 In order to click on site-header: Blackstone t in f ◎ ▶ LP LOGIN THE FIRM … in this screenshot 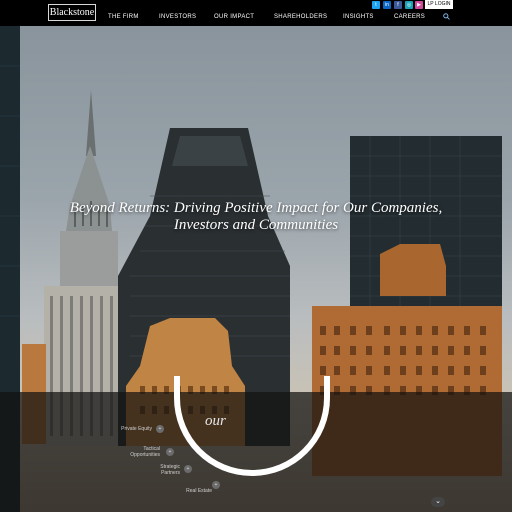, I will do `click(256, 13)`.